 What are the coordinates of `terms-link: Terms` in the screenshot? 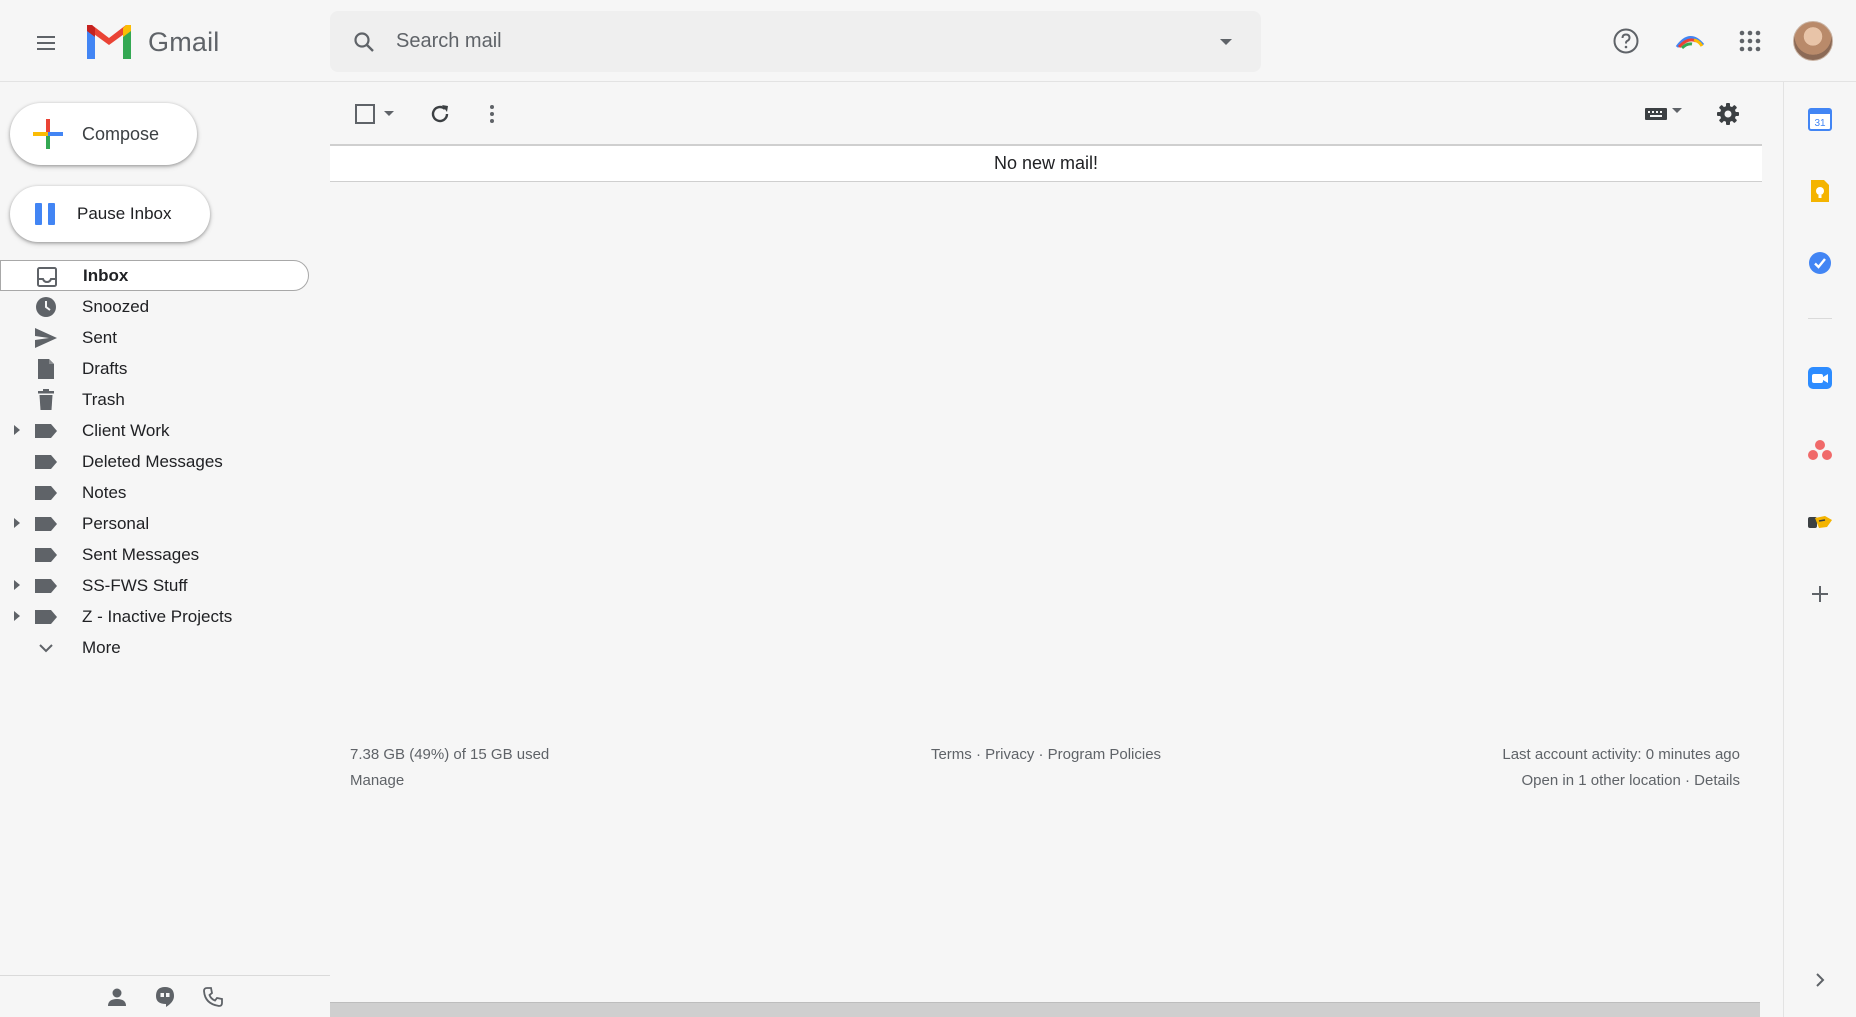 It's located at (951, 754).